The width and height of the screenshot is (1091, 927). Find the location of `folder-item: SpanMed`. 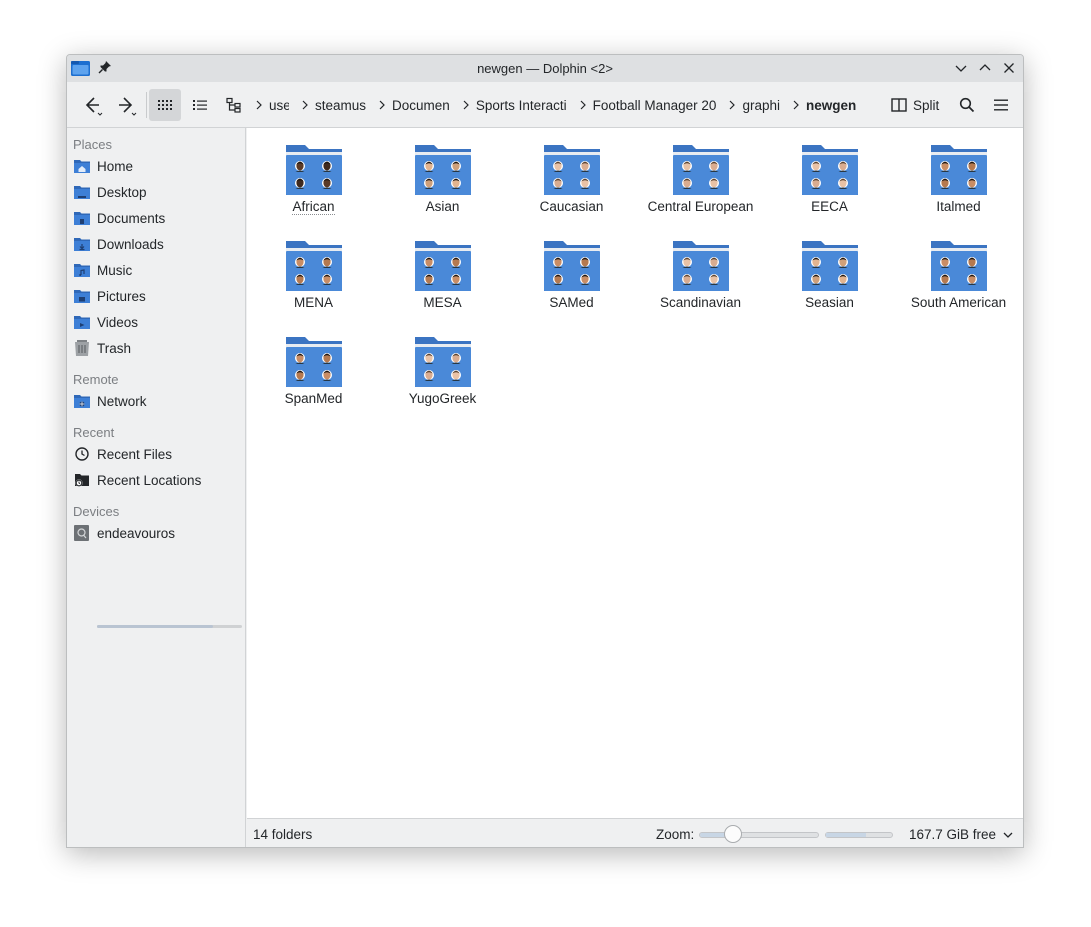

folder-item: SpanMed is located at coordinates (313, 365).